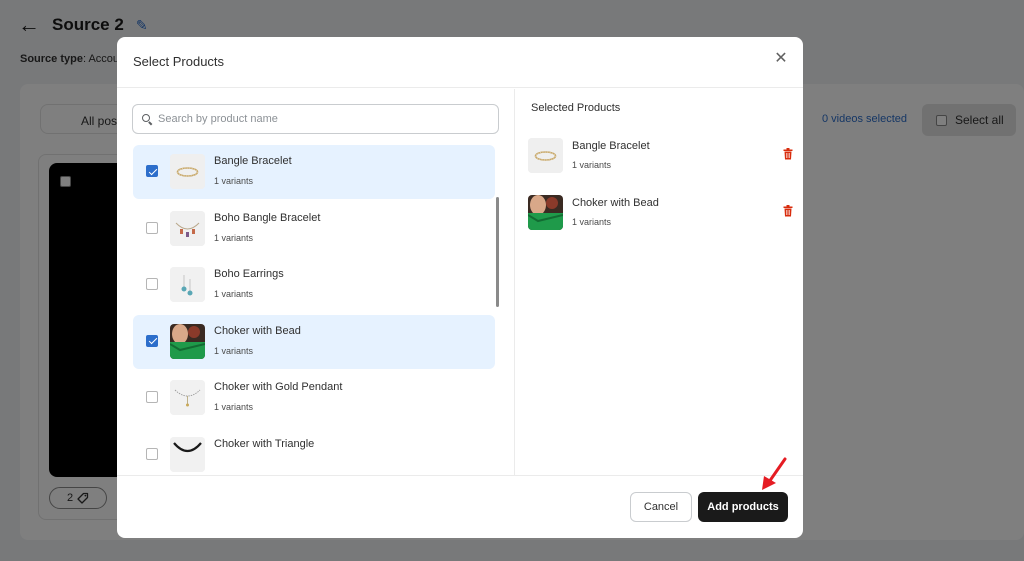  What do you see at coordinates (314, 341) in the screenshot?
I see `product-row-choker-with-bead: Choker with Bead 1 variants` at bounding box center [314, 341].